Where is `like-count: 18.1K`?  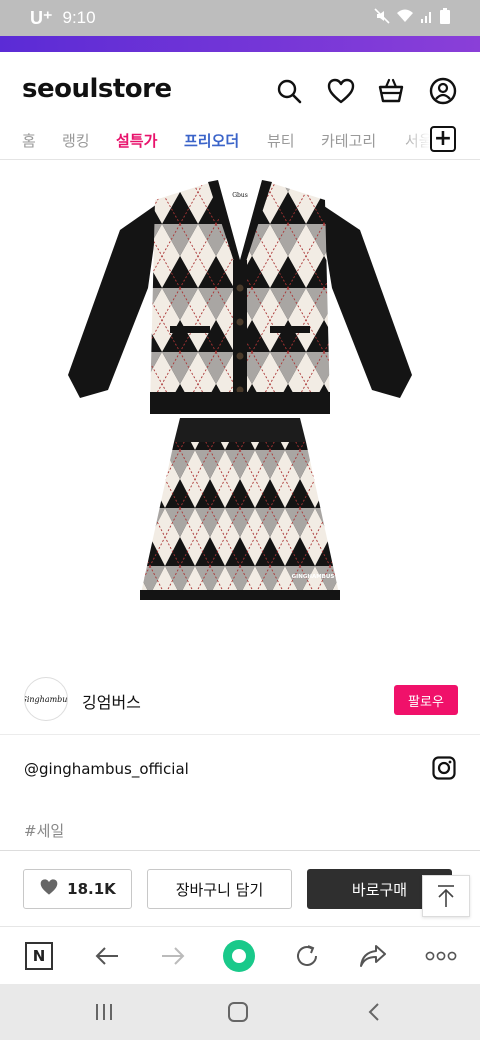 like-count: 18.1K is located at coordinates (91, 889).